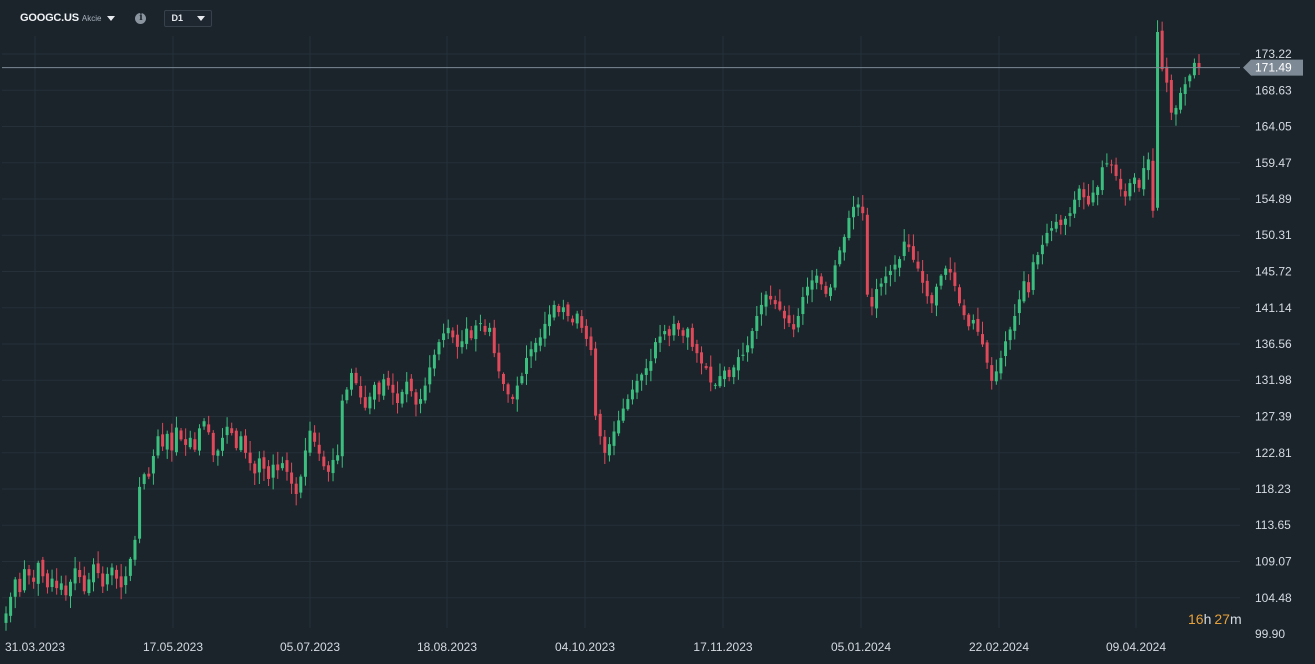 This screenshot has width=1315, height=664. Describe the element at coordinates (999, 647) in the screenshot. I see `x-tick-label: 22.02.2024` at that location.